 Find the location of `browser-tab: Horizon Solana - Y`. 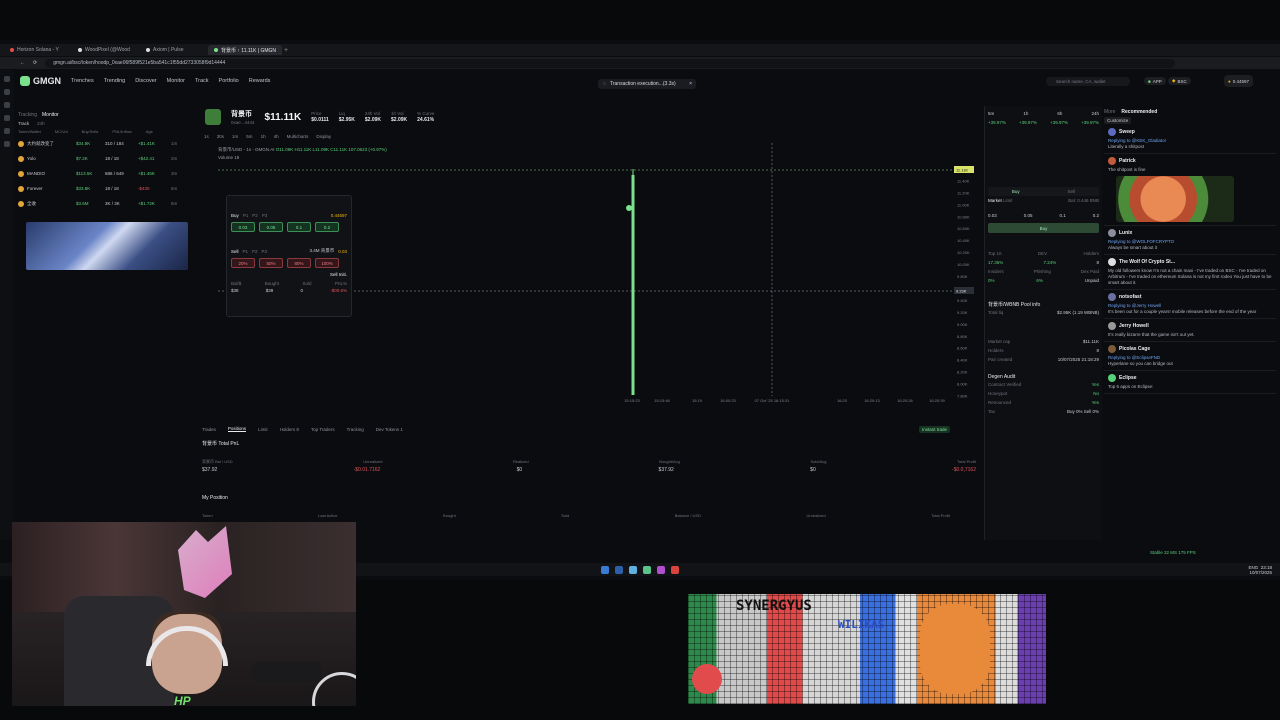

browser-tab: Horizon Solana - Y is located at coordinates (37, 50).